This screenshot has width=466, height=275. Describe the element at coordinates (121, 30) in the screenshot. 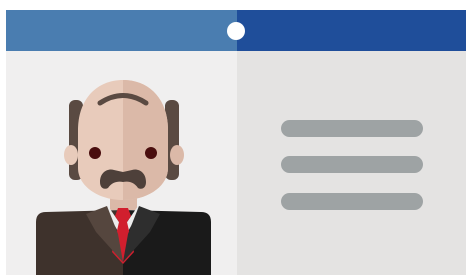

I see `card-header-left` at that location.